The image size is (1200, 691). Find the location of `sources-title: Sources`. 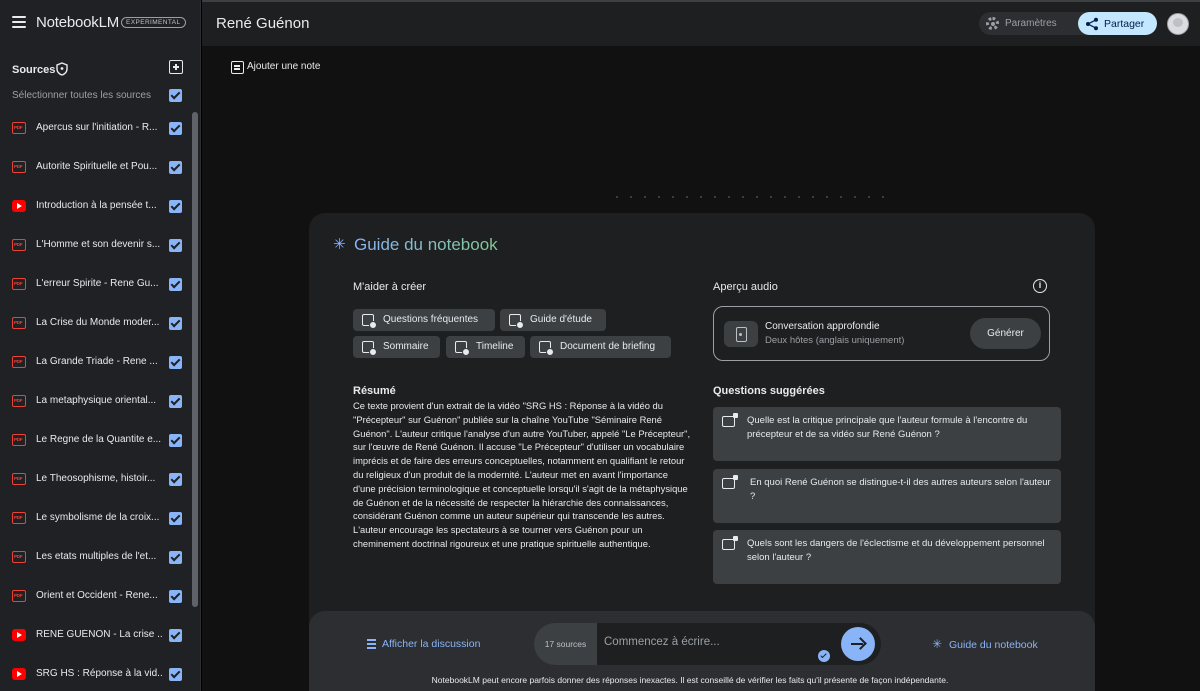

sources-title: Sources is located at coordinates (34, 70).